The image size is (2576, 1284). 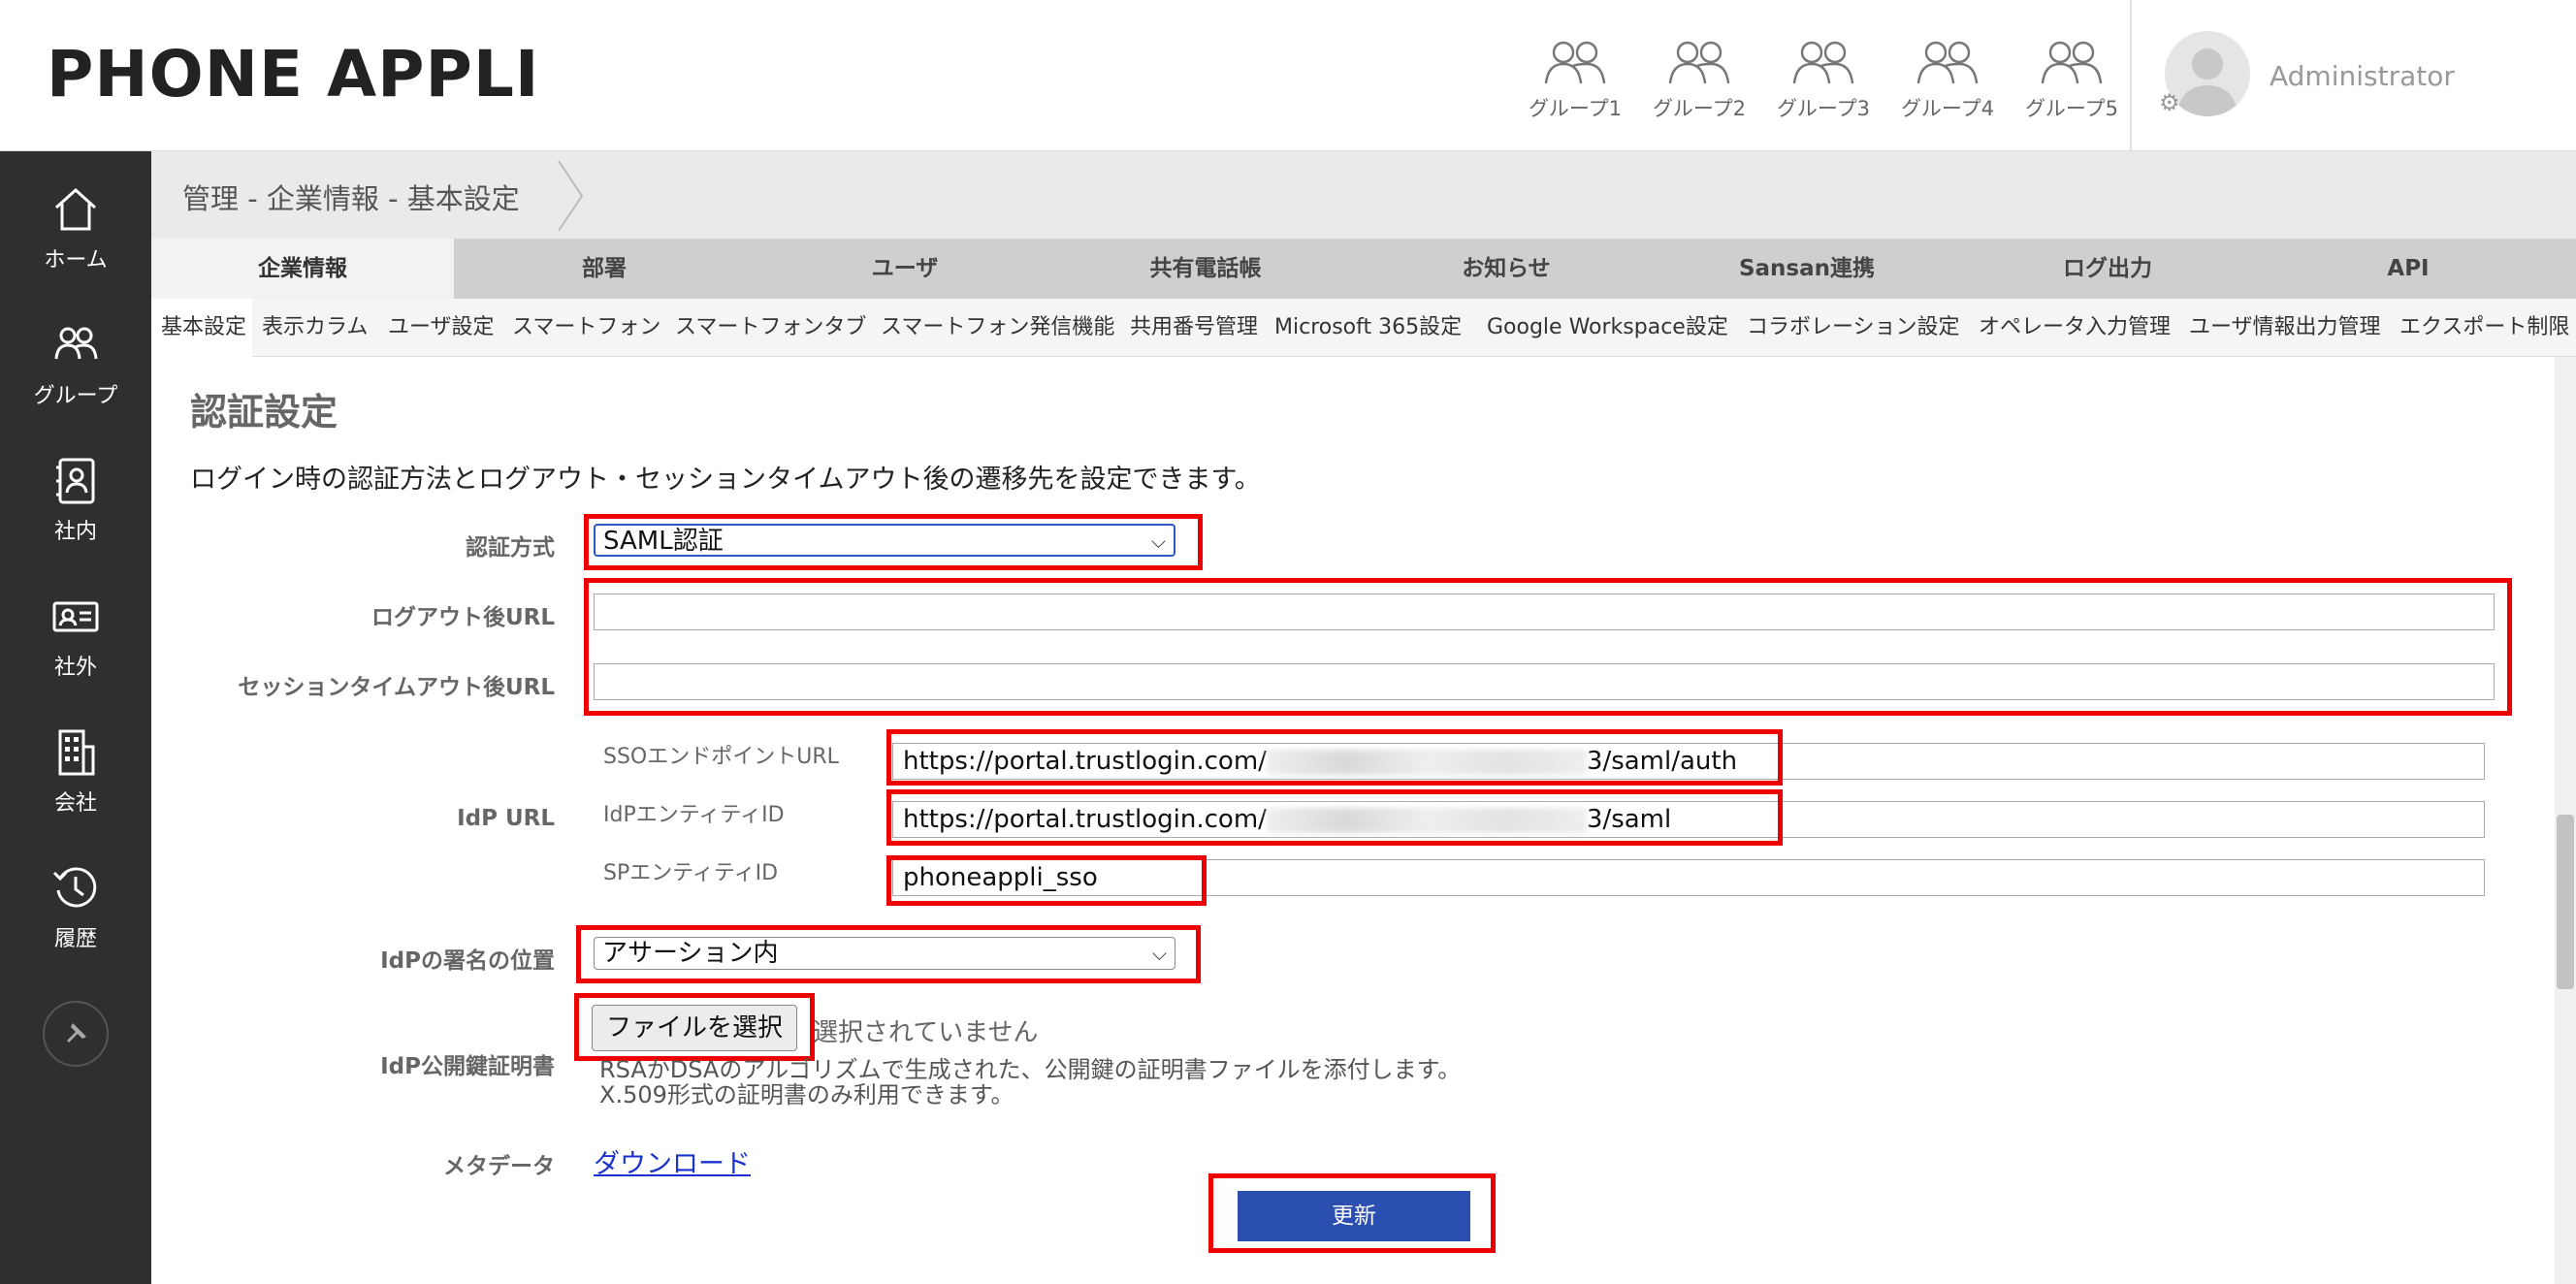 What do you see at coordinates (441, 328) in the screenshot?
I see `subtab-user-settings: ユーザ設定` at bounding box center [441, 328].